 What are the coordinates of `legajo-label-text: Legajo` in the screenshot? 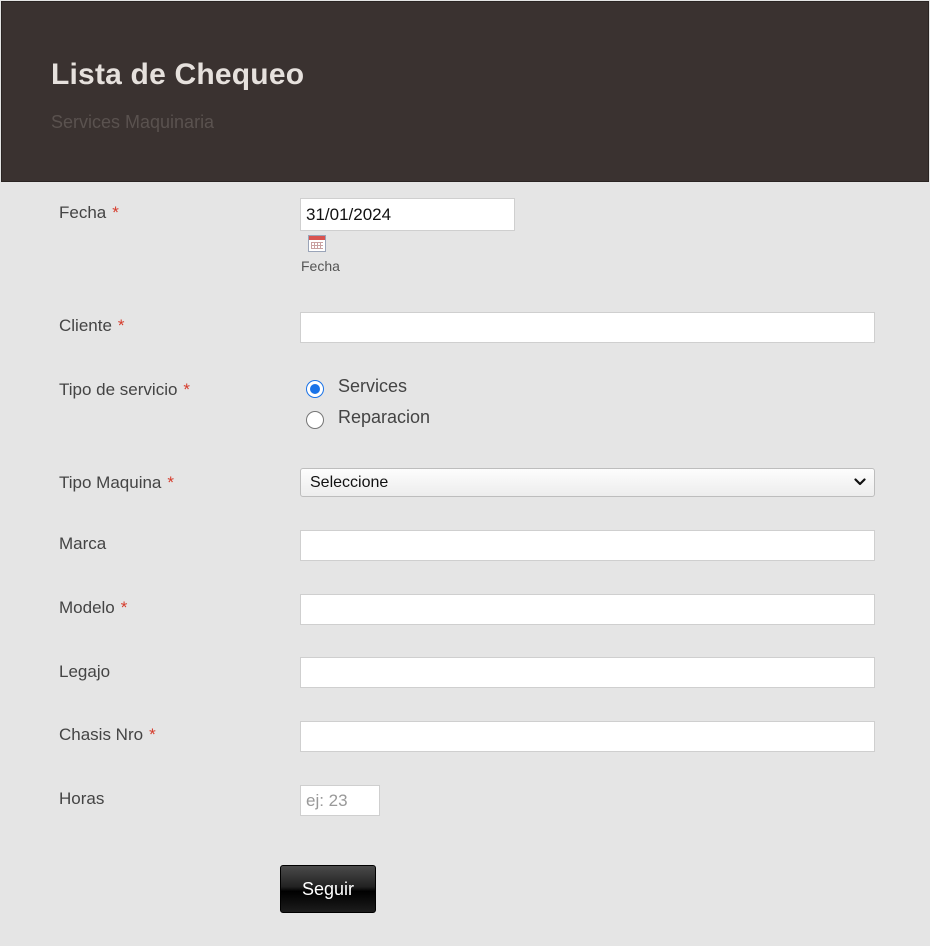 It's located at (85, 671).